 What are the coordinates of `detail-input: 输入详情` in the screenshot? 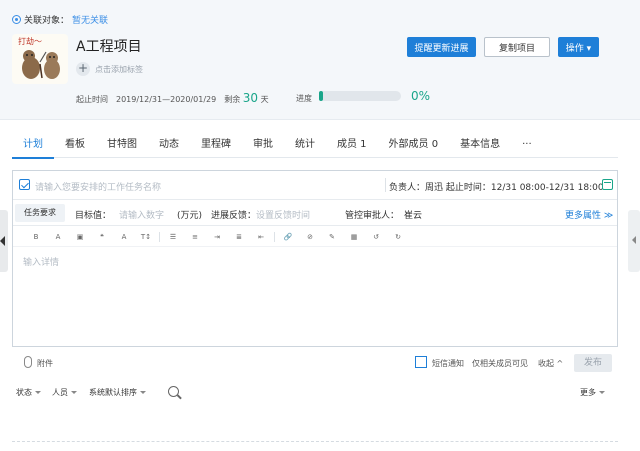 It's located at (41, 261).